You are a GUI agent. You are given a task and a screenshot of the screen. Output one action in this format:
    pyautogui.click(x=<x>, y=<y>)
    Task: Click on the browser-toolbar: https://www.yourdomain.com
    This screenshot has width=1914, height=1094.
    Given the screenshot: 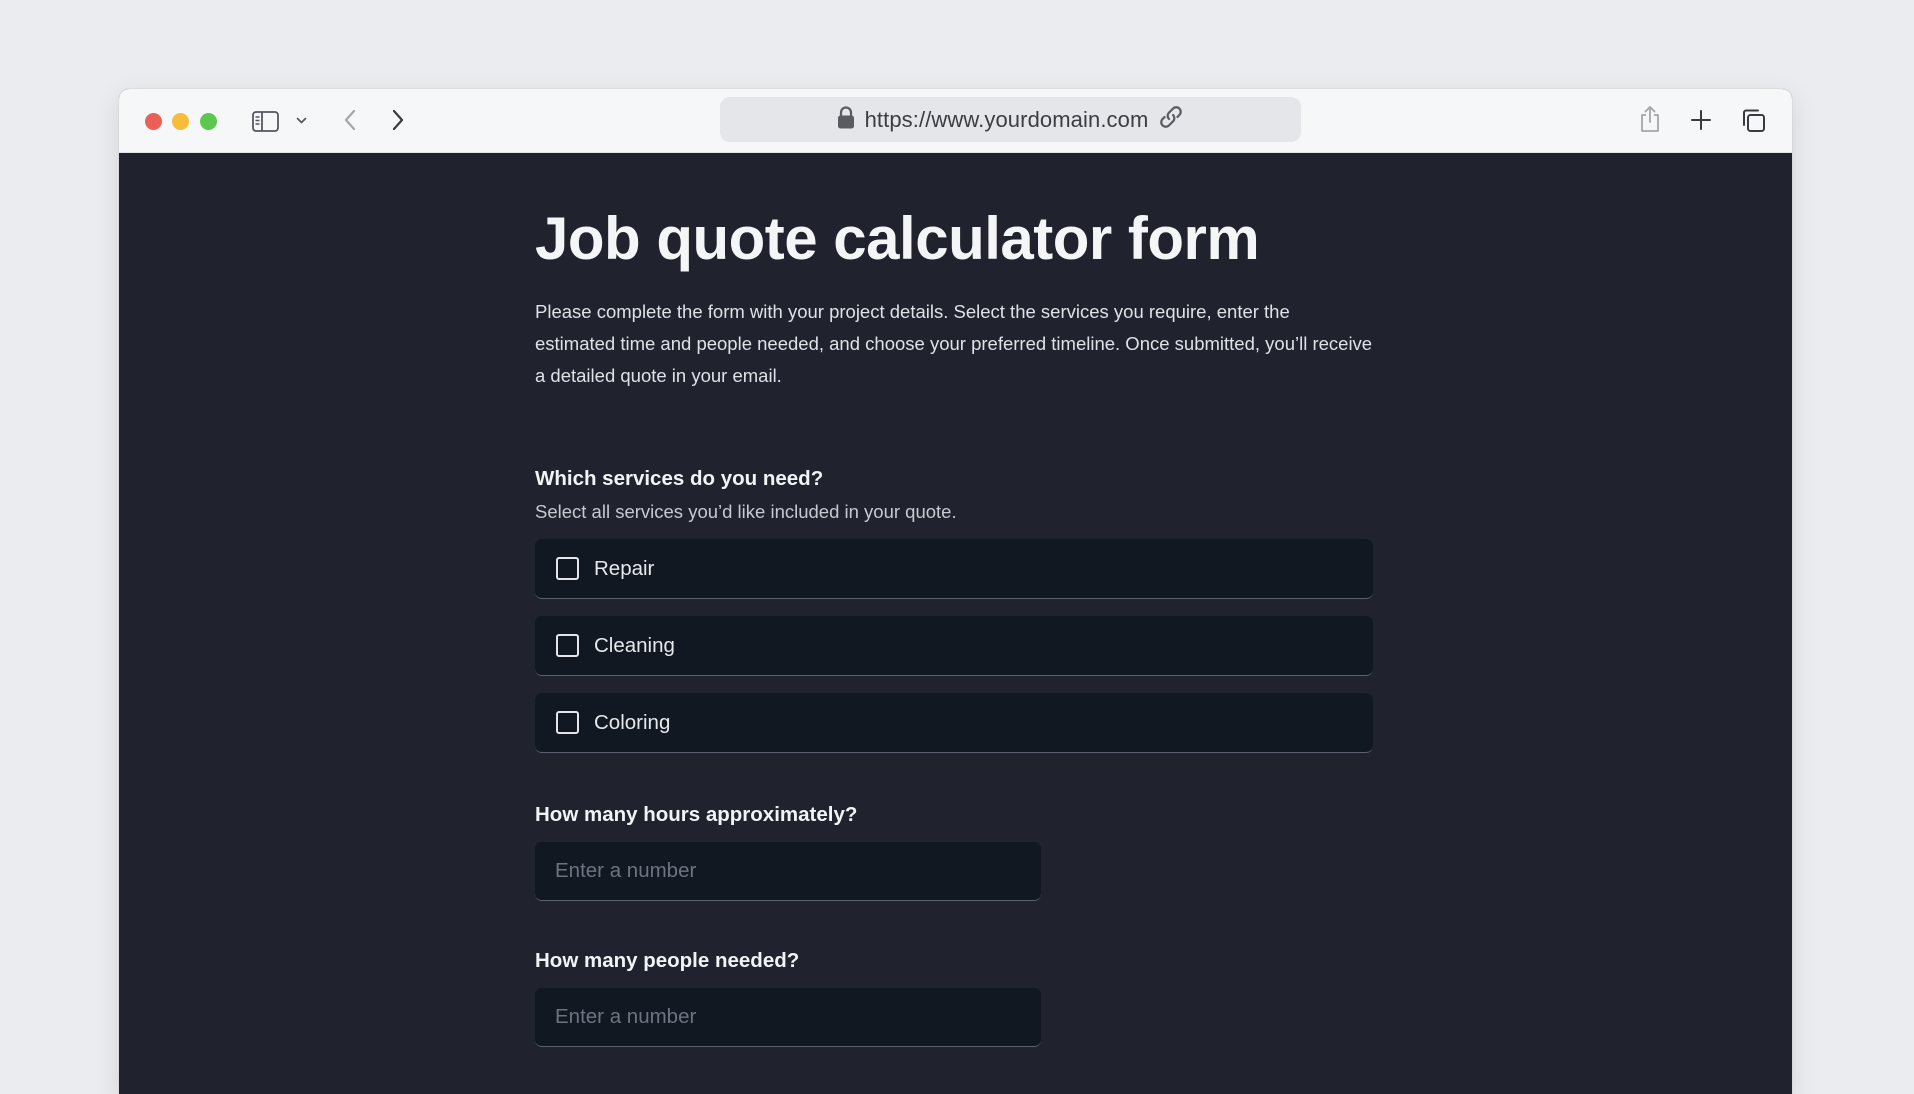 What is the action you would take?
    pyautogui.click(x=955, y=121)
    